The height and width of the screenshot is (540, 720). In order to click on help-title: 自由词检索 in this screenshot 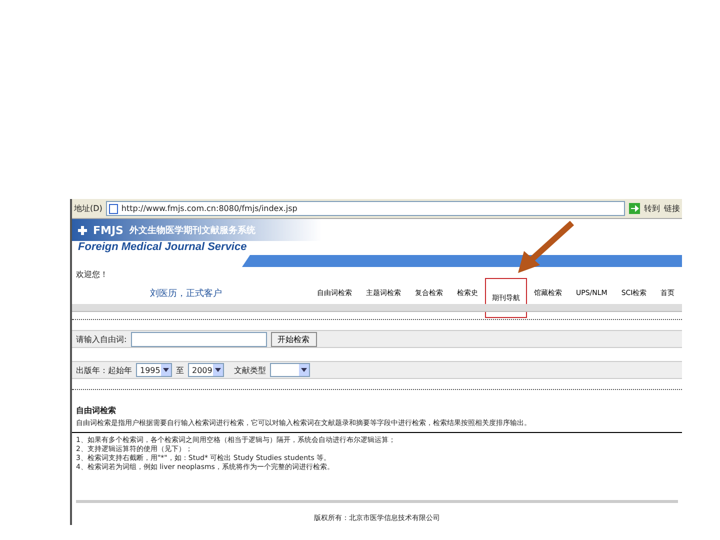, I will do `click(96, 411)`.